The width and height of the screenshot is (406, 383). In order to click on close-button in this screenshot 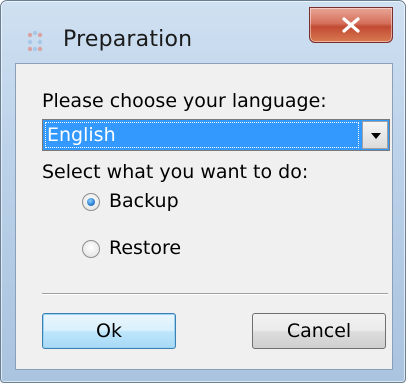, I will do `click(351, 25)`.